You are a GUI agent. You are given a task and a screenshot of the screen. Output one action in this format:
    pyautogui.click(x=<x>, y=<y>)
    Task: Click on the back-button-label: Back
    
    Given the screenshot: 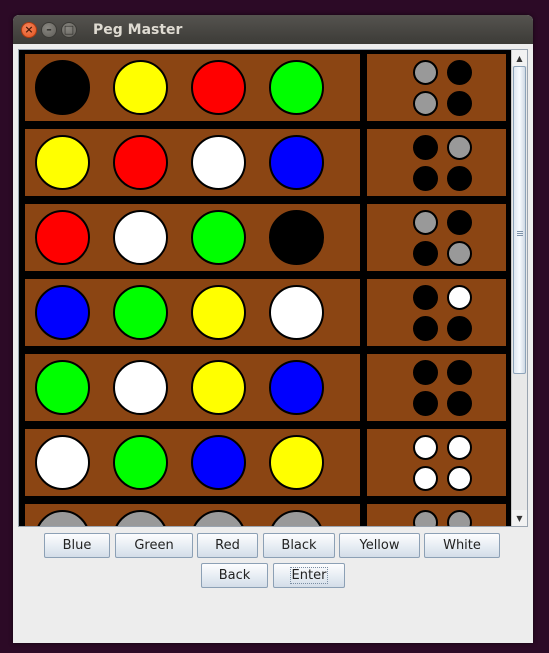 What is the action you would take?
    pyautogui.click(x=234, y=575)
    